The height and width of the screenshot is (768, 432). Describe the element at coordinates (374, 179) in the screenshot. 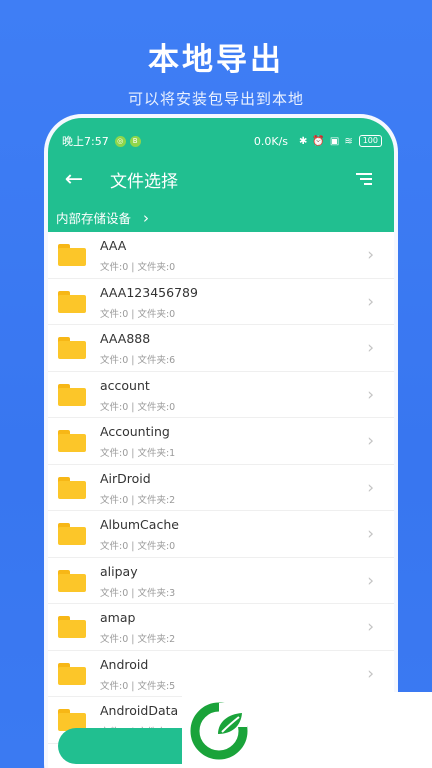

I see `sort-icon` at that location.